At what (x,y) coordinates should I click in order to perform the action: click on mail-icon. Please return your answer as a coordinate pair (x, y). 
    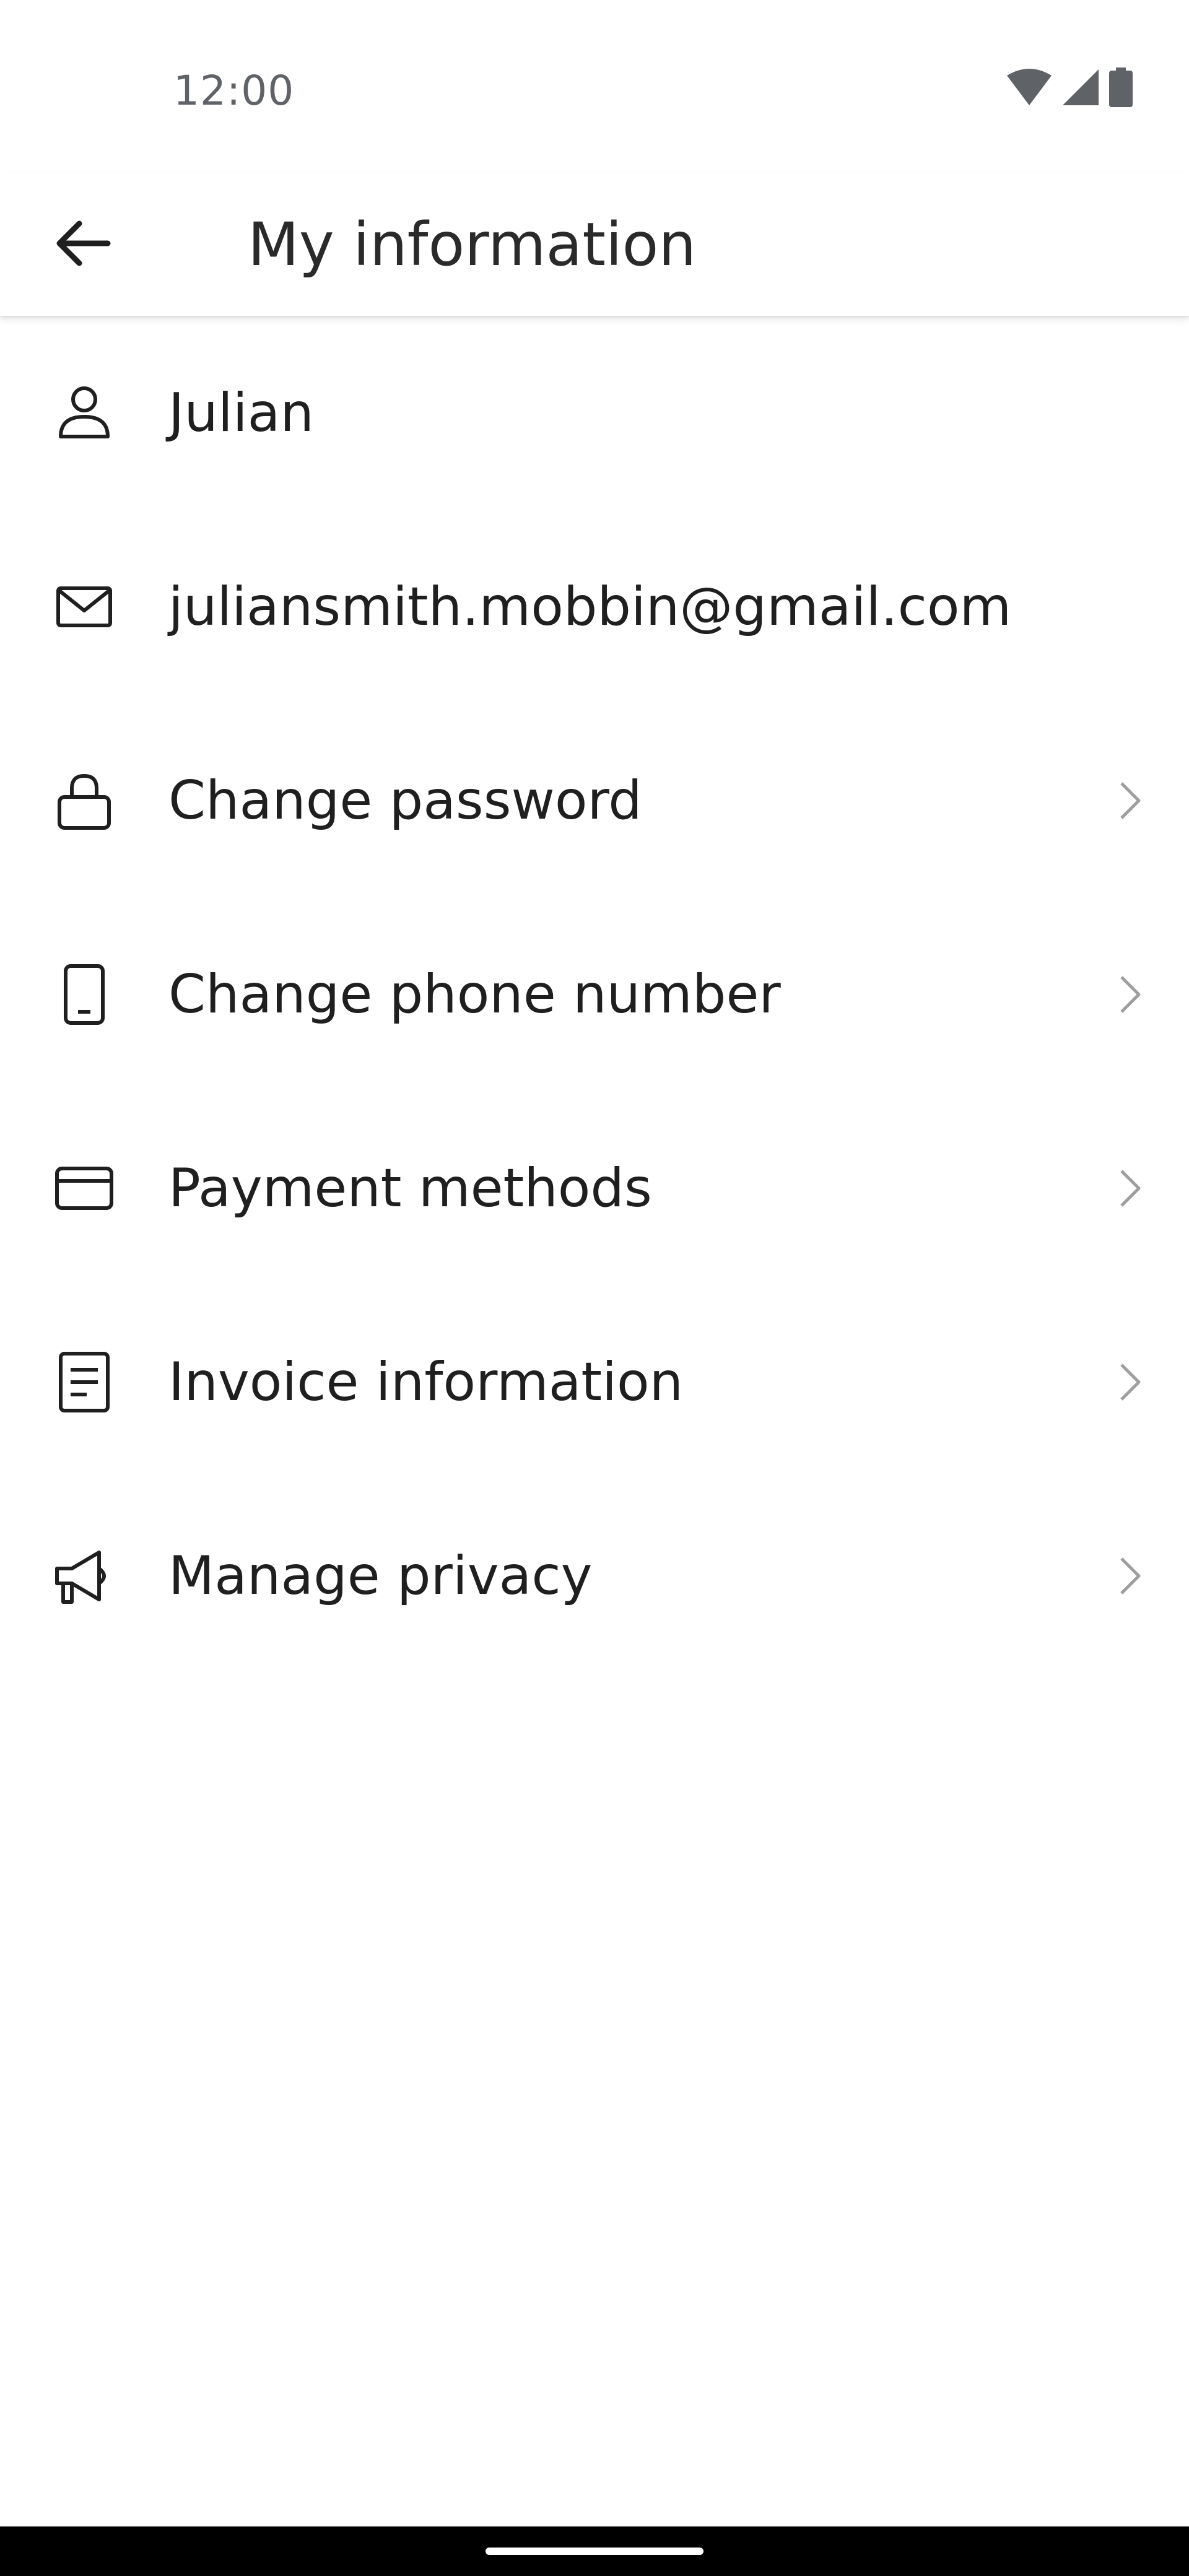
    Looking at the image, I should click on (84, 607).